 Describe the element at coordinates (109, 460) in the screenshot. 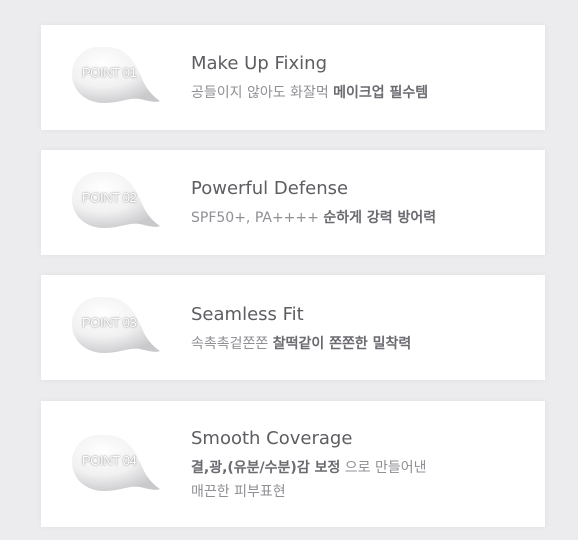

I see `point-badge: POINT 04` at that location.